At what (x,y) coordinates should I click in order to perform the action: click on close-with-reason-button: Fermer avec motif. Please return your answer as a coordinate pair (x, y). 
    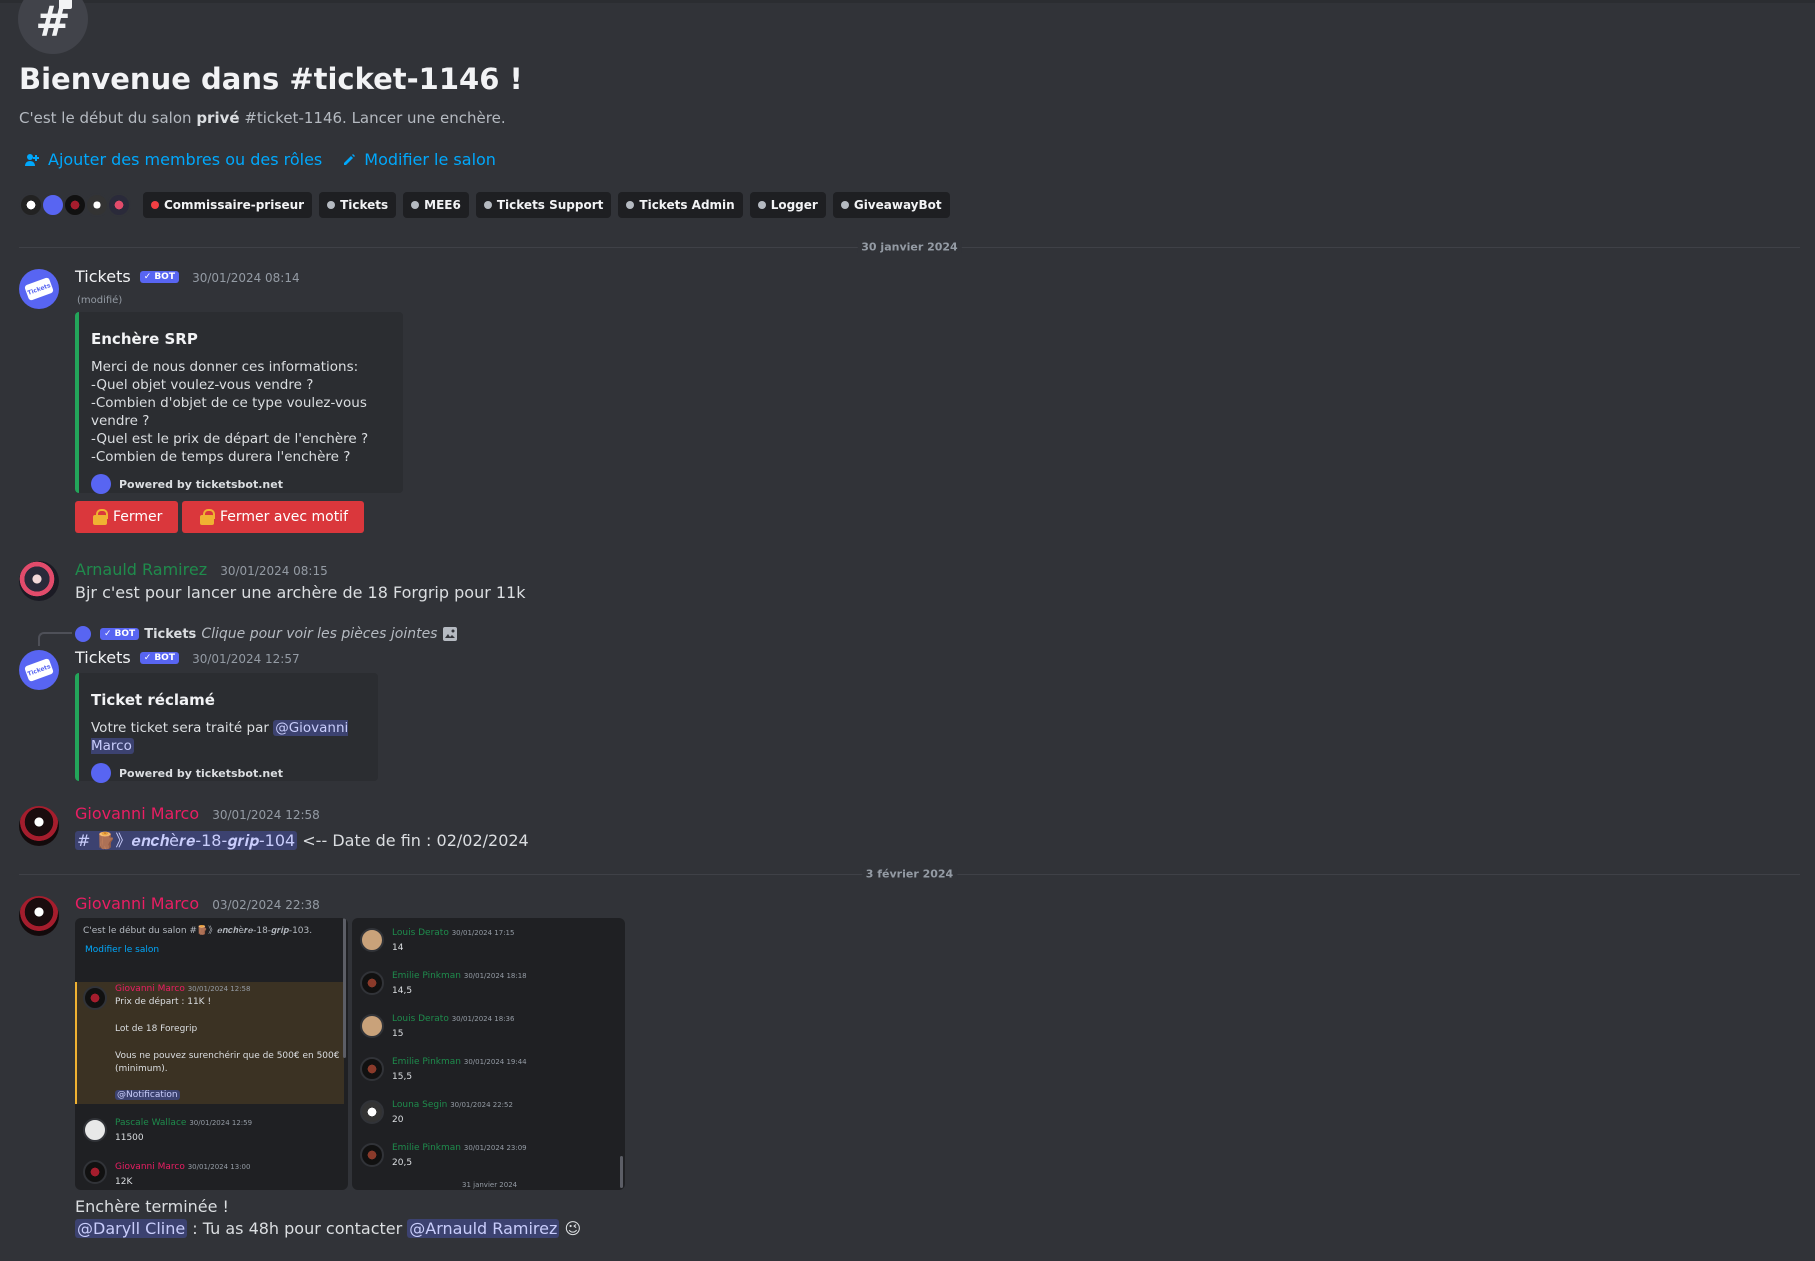
    Looking at the image, I should click on (273, 517).